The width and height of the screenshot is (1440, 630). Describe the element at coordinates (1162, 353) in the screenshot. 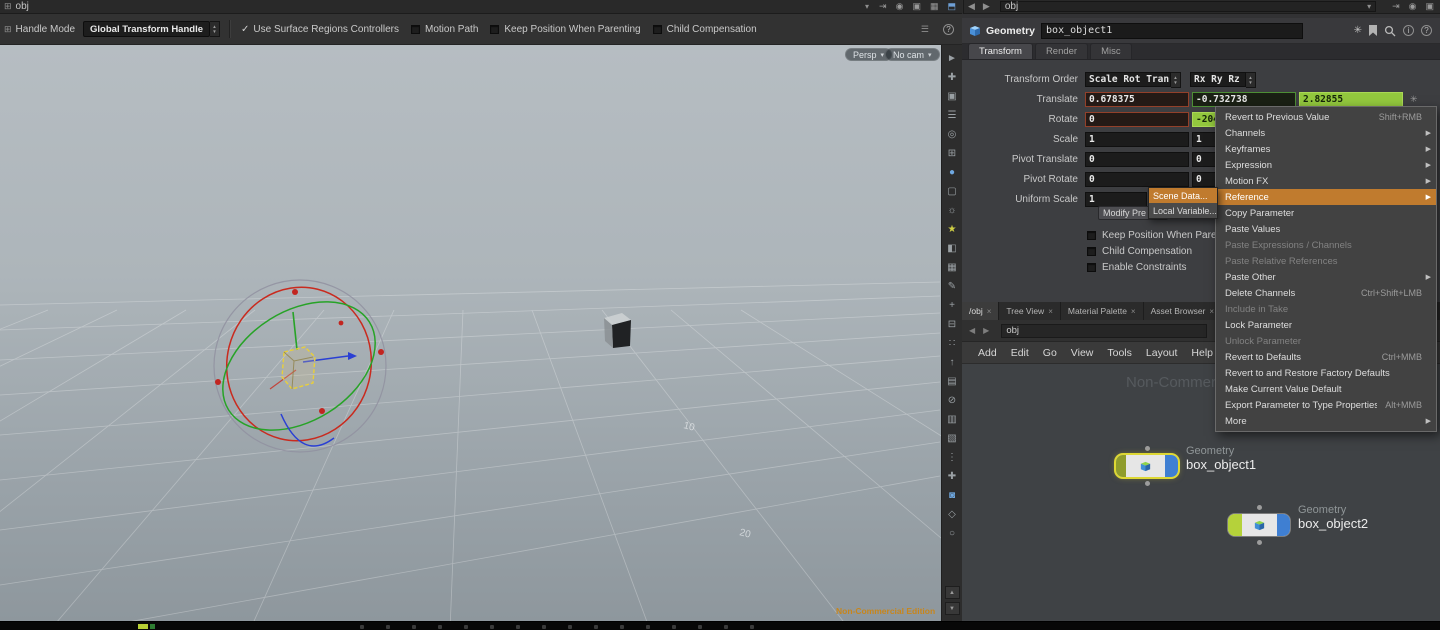

I see `network-menu-item: Layout` at that location.